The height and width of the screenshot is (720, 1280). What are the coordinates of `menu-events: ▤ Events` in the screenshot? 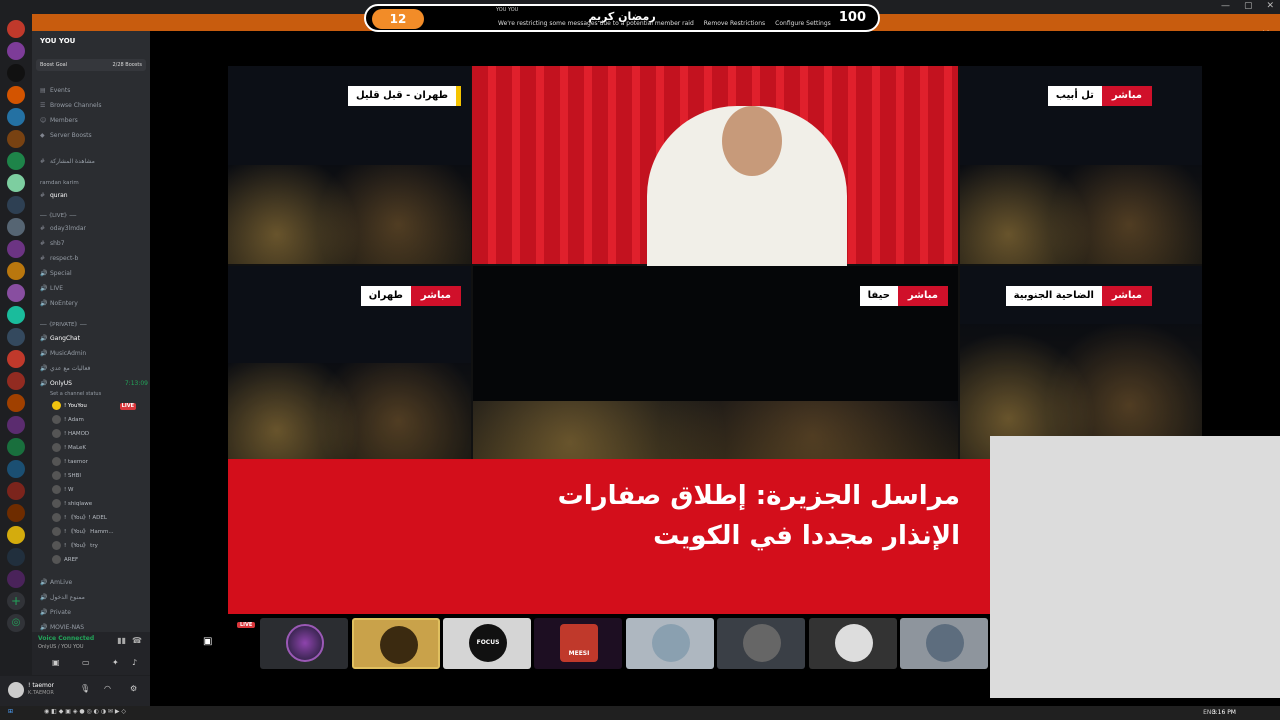 It's located at (94, 91).